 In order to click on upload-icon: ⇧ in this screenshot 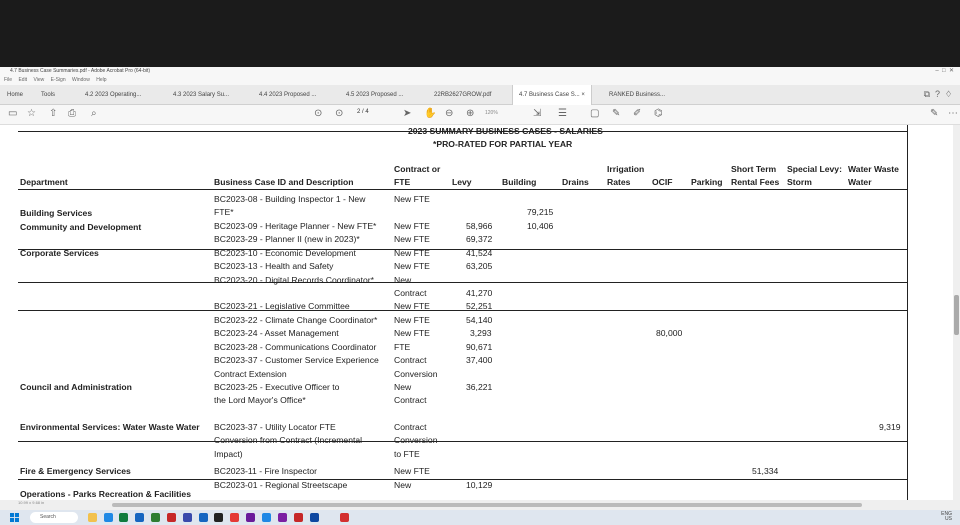, I will do `click(53, 113)`.